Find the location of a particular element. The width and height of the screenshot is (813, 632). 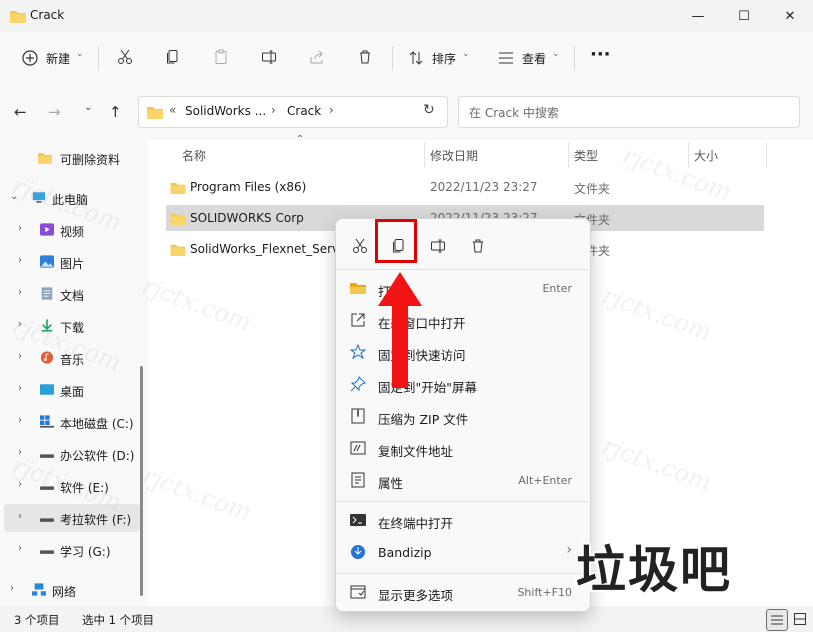

column-header-type: 类型 is located at coordinates (586, 155).